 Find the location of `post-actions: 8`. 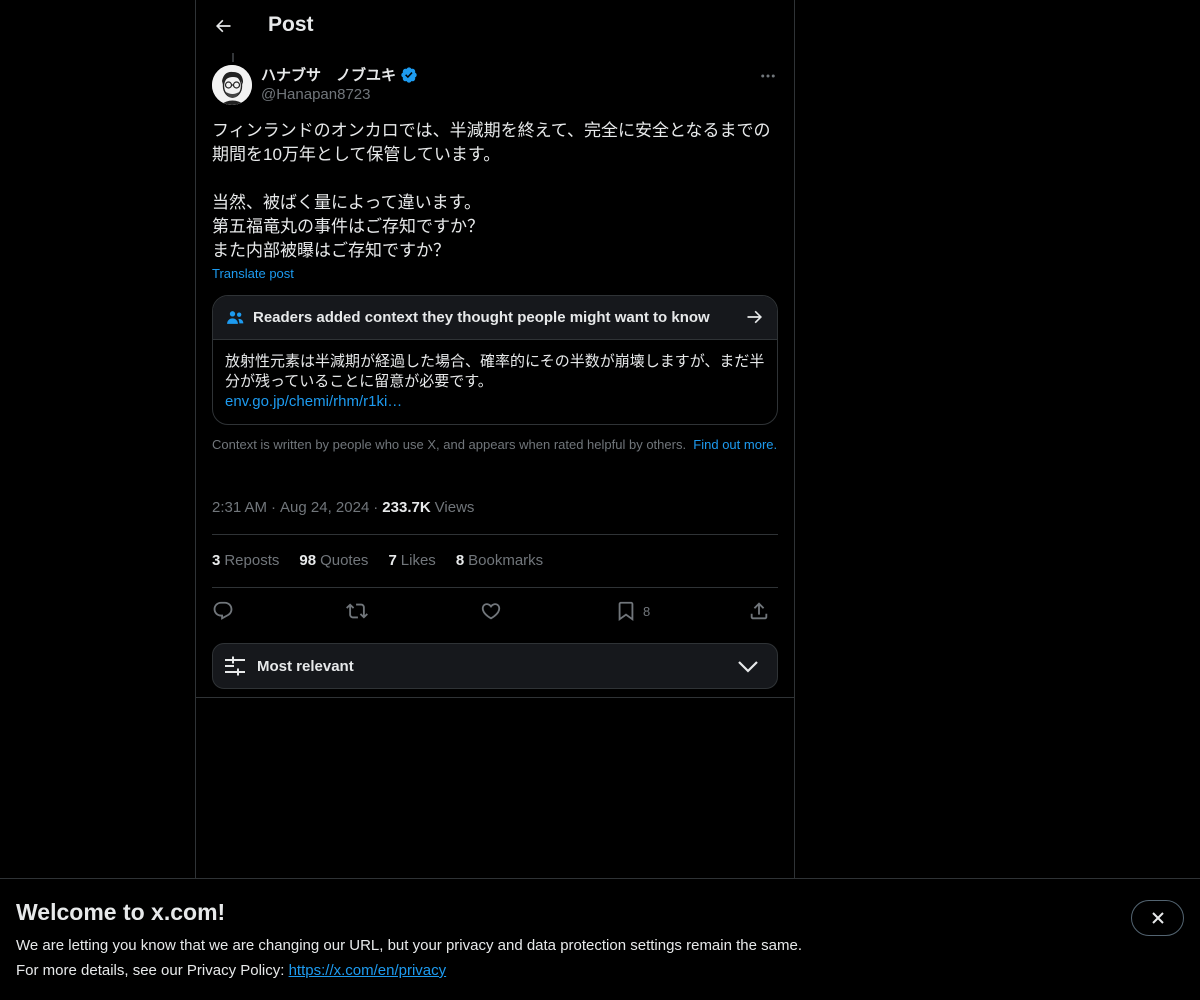

post-actions: 8 is located at coordinates (495, 611).